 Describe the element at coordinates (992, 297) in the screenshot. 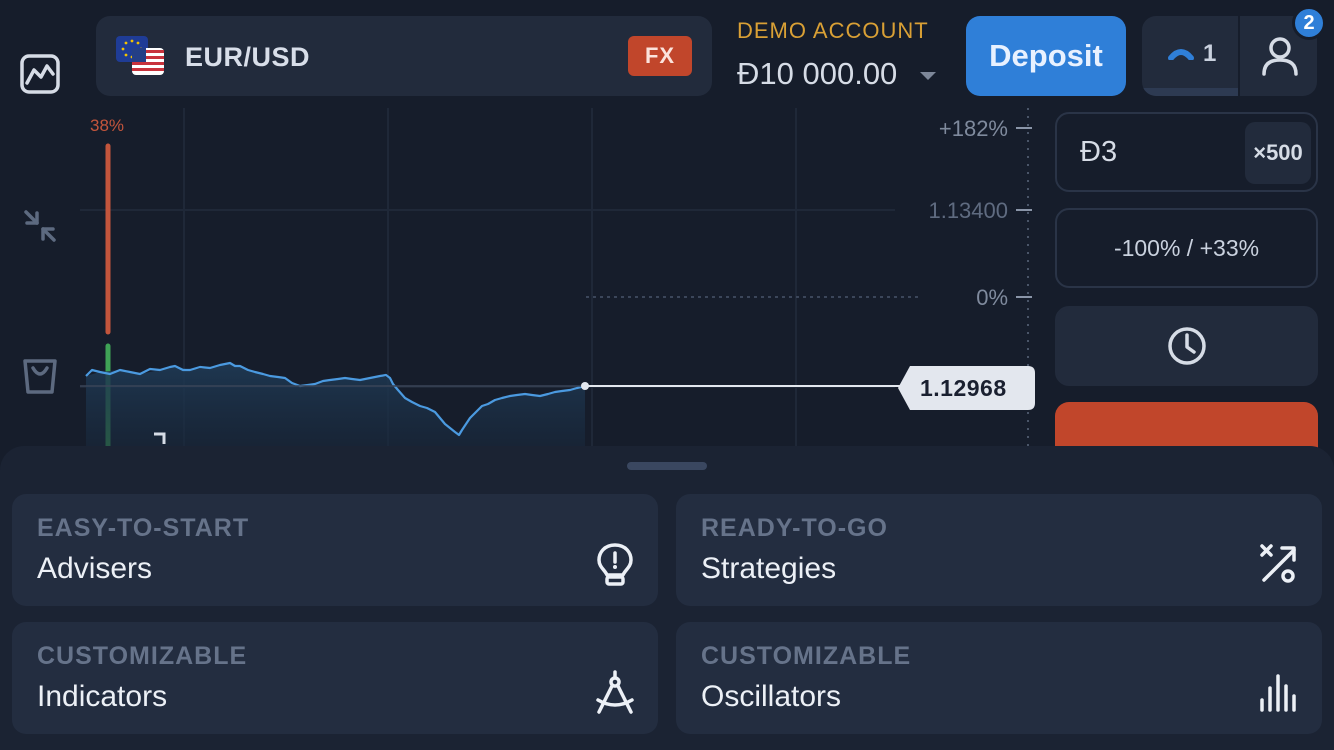

I see `axis-label-zero-pct: 0%` at that location.